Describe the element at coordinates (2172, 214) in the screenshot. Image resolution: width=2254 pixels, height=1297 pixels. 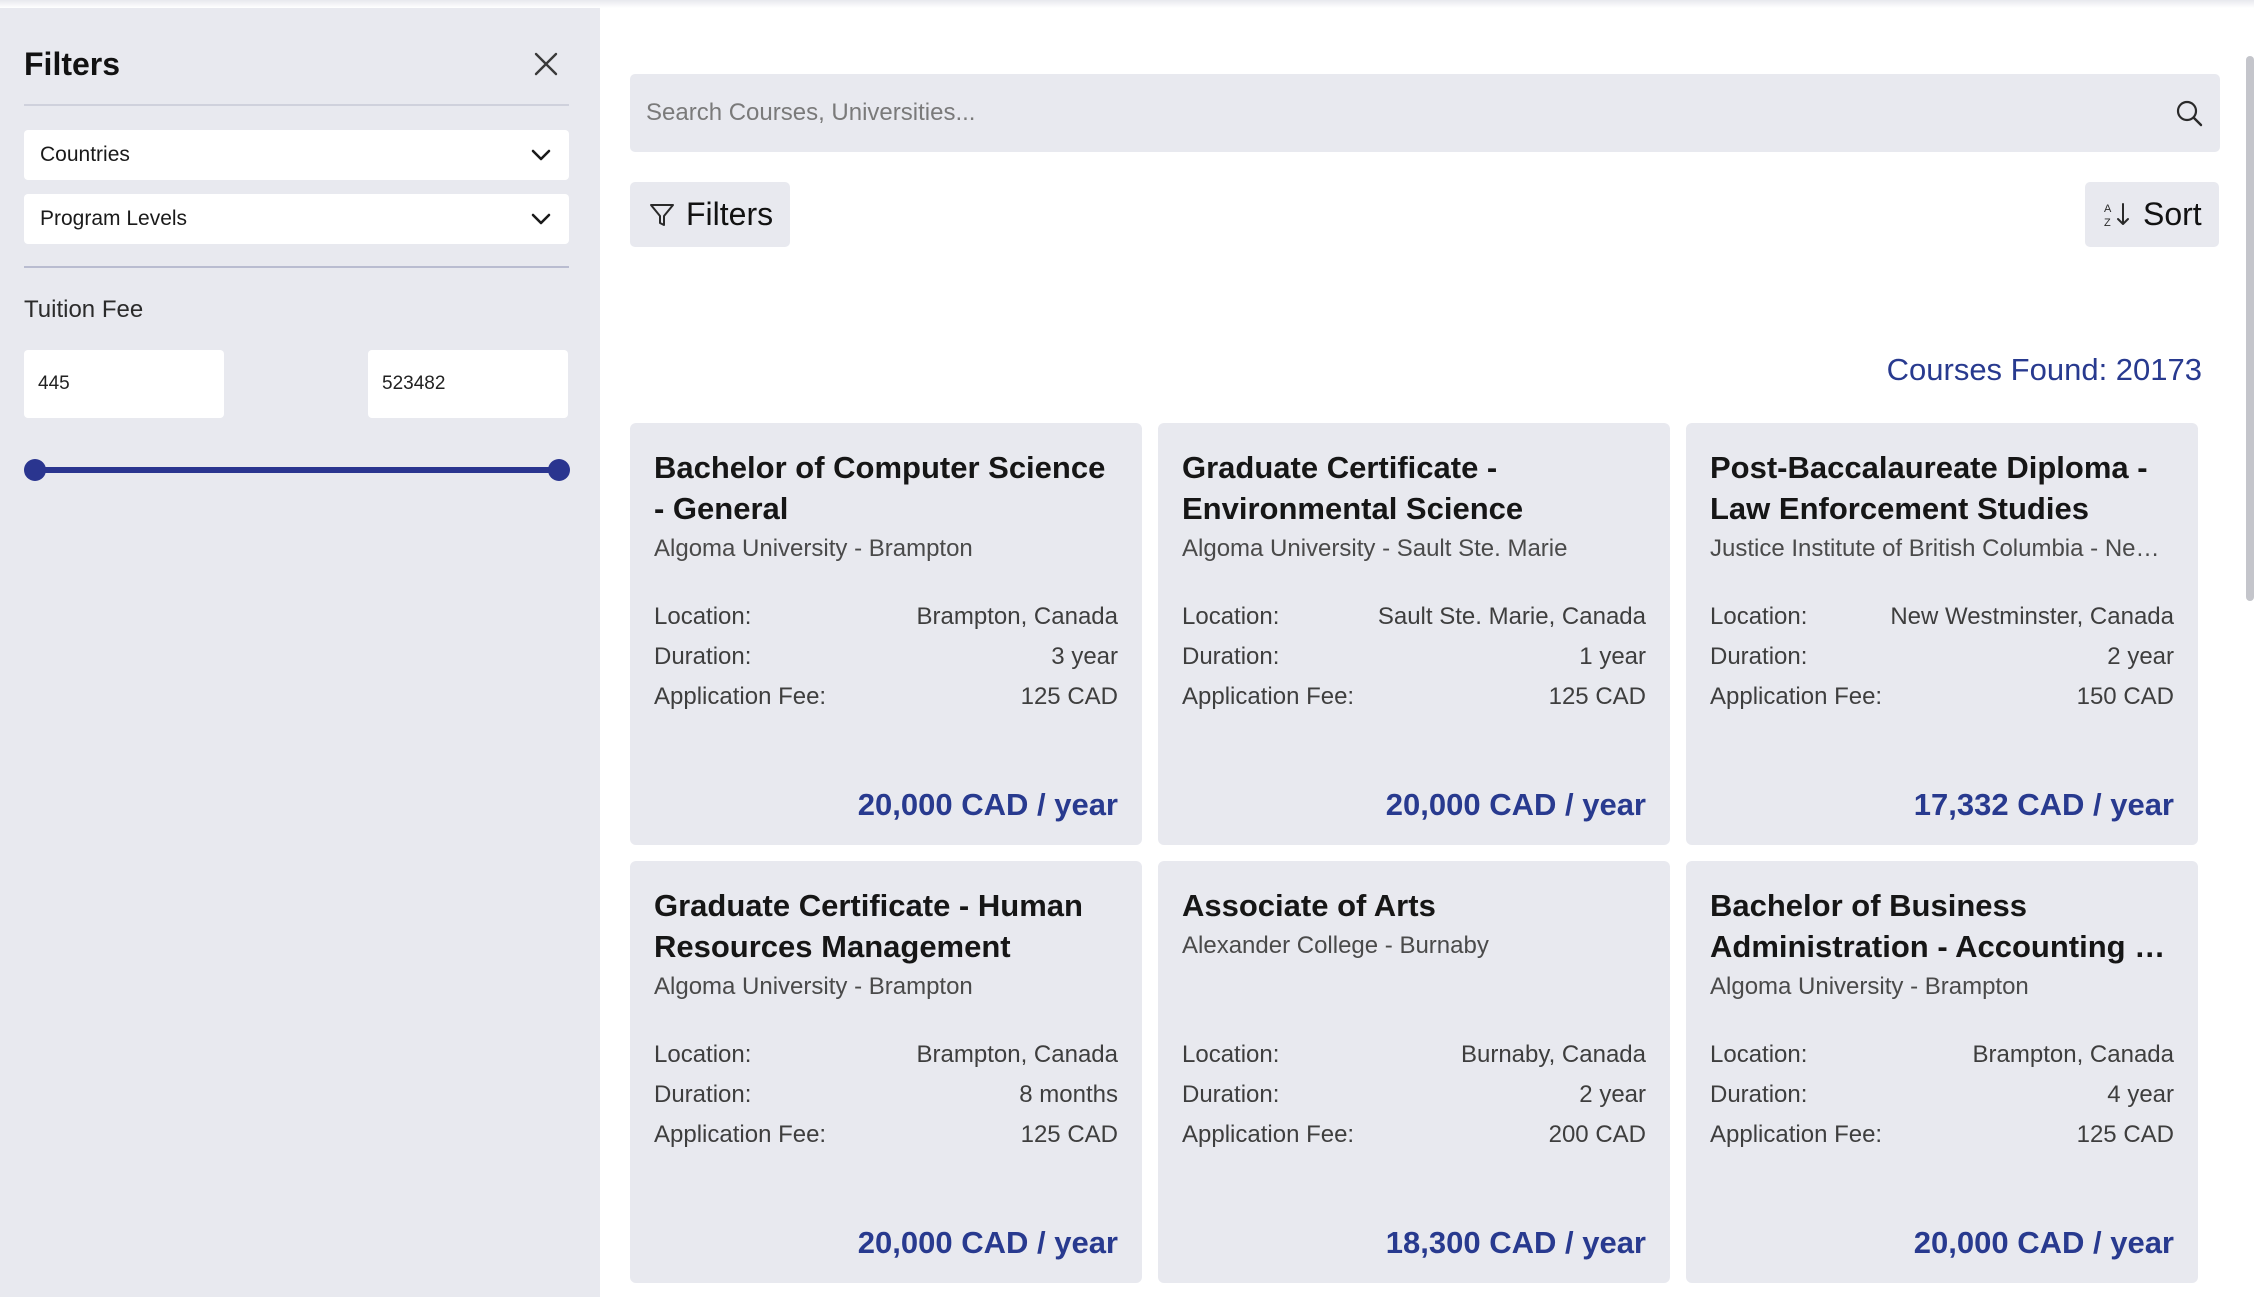
I see `sort-button-label: Sort` at that location.